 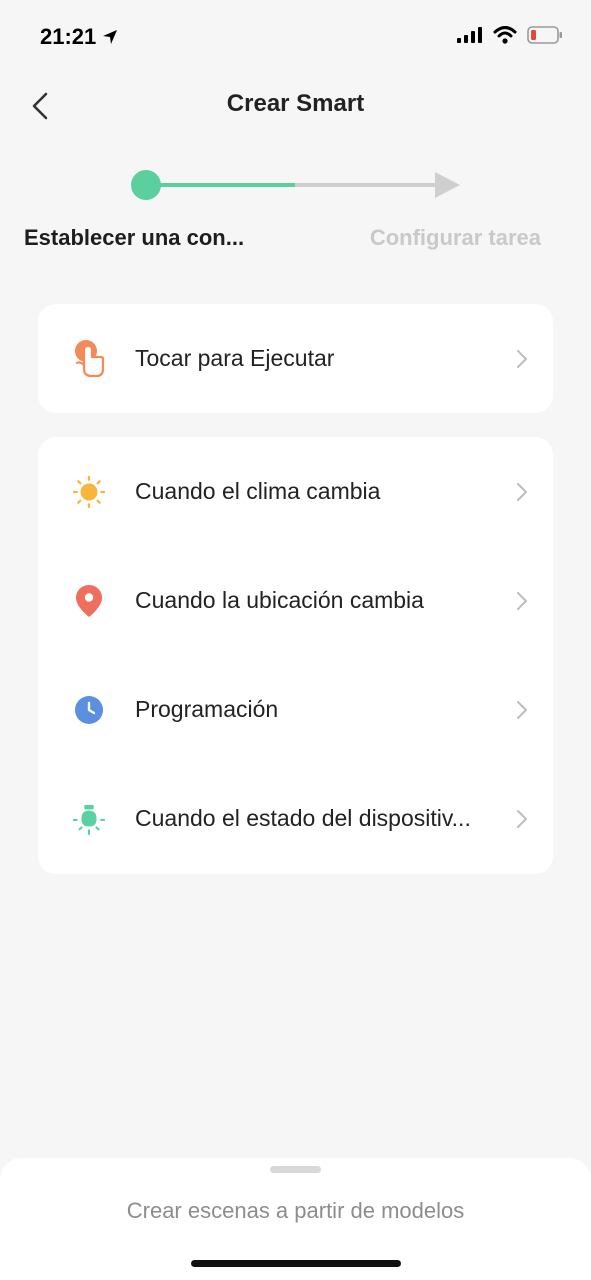 I want to click on home-indicator, so click(x=296, y=1263).